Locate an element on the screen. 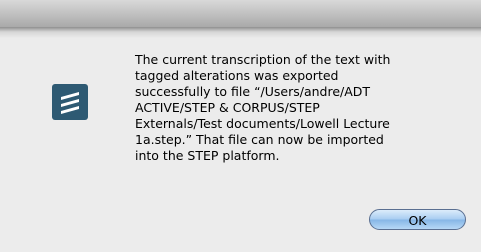 The image size is (481, 252). window-title-bar is located at coordinates (240, 13).